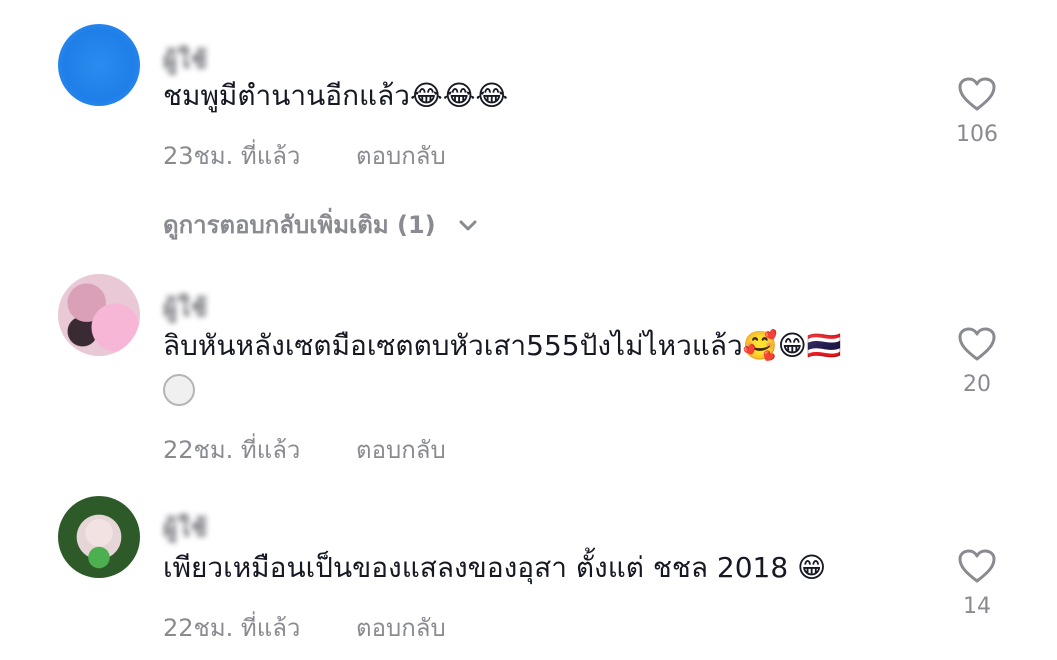  Describe the element at coordinates (977, 134) in the screenshot. I see `like-count: 106` at that location.